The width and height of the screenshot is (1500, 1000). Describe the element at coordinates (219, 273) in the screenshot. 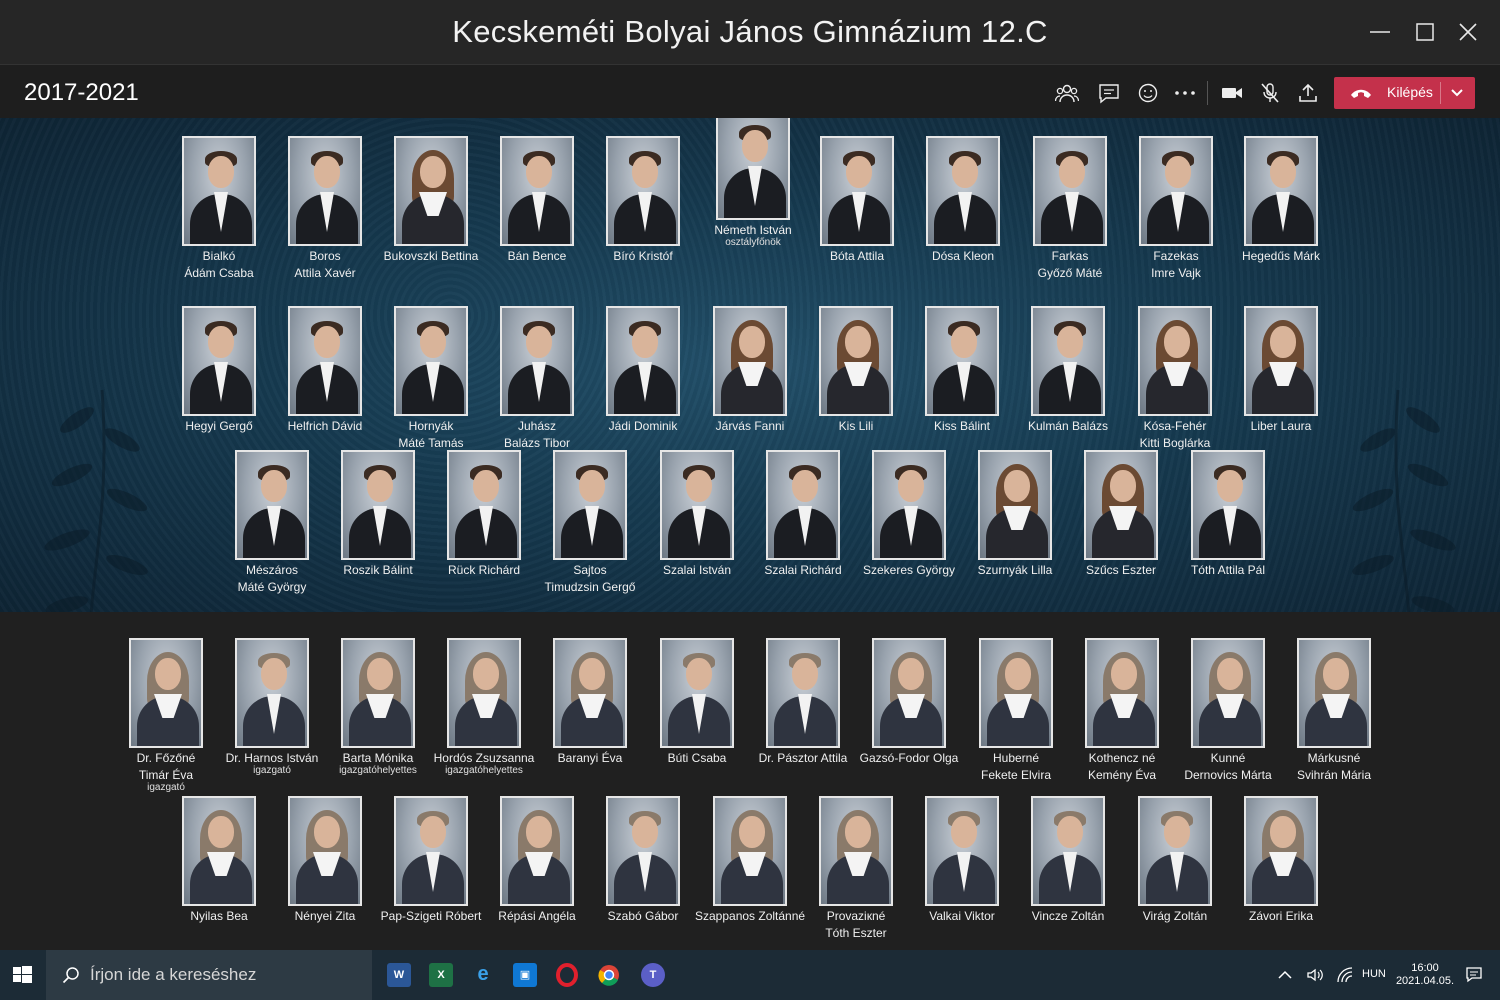

I see `student-name-line2: Ádám Csaba` at that location.